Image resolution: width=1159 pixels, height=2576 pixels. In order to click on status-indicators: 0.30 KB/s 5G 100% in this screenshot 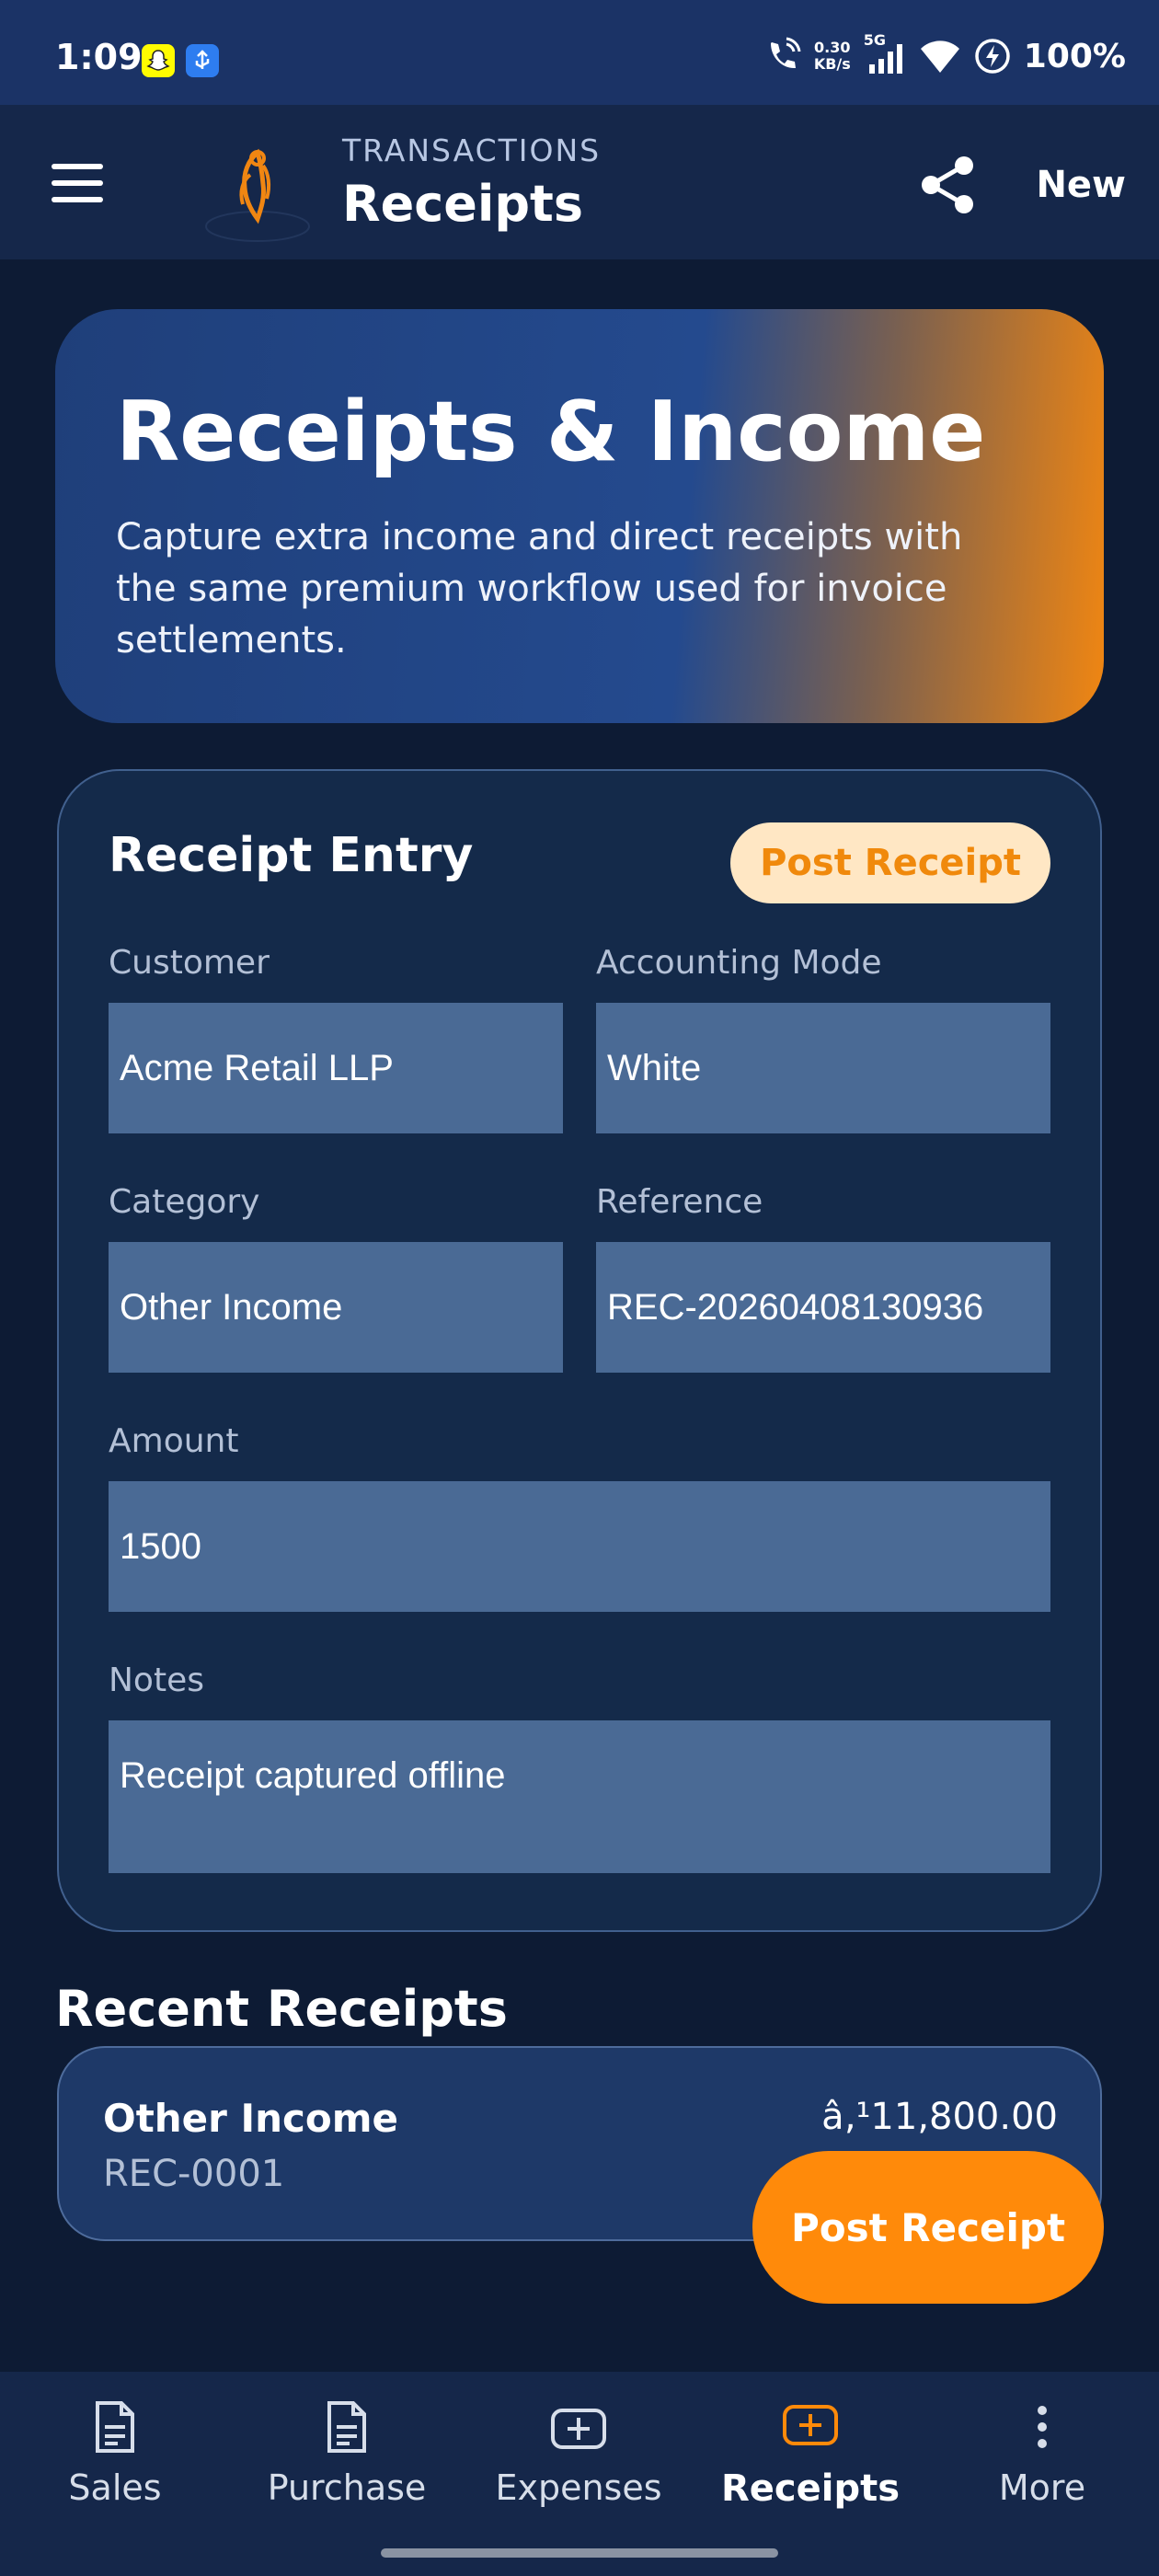, I will do `click(944, 53)`.